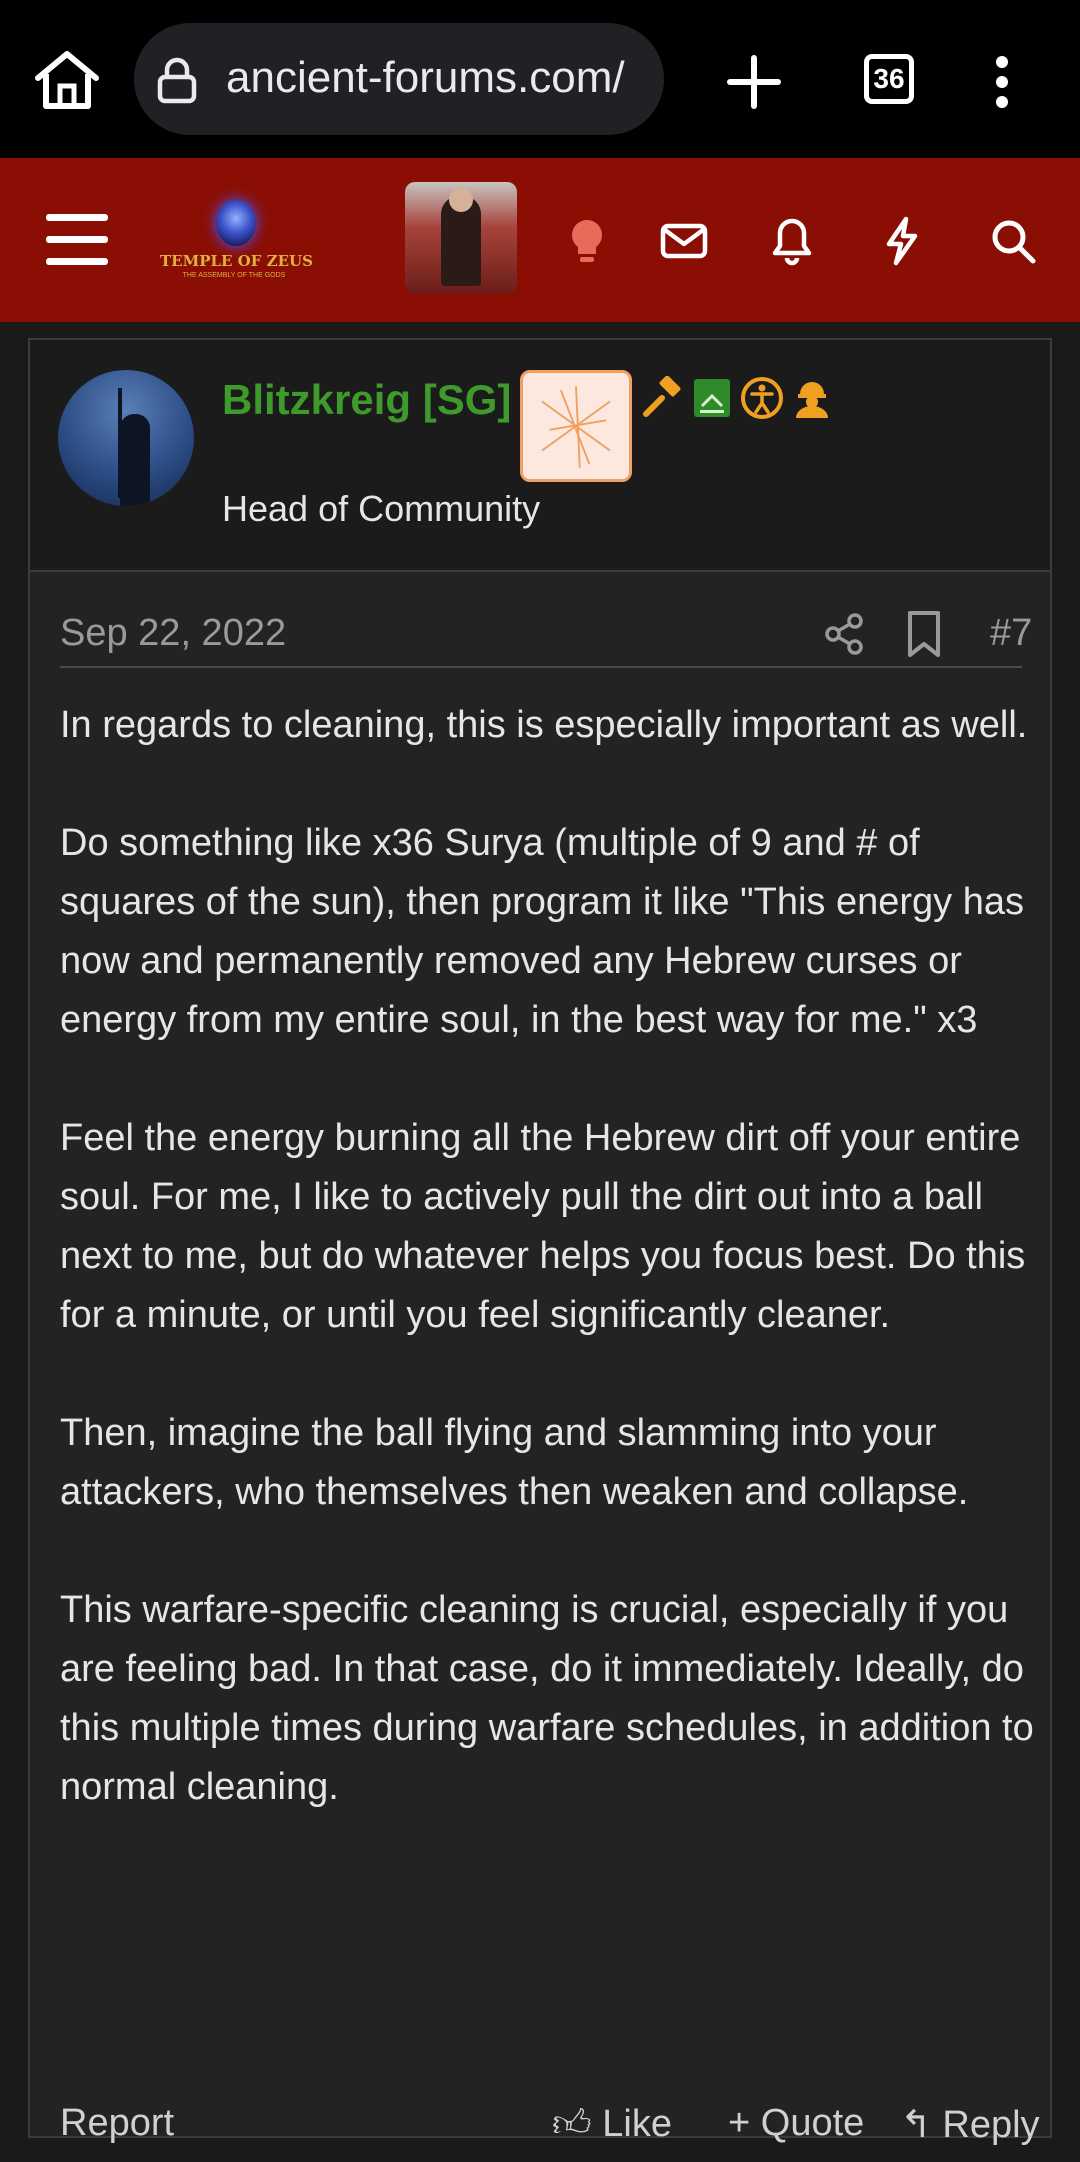  What do you see at coordinates (236, 261) in the screenshot?
I see `logo-title: TEMPLE OF ZEUS` at bounding box center [236, 261].